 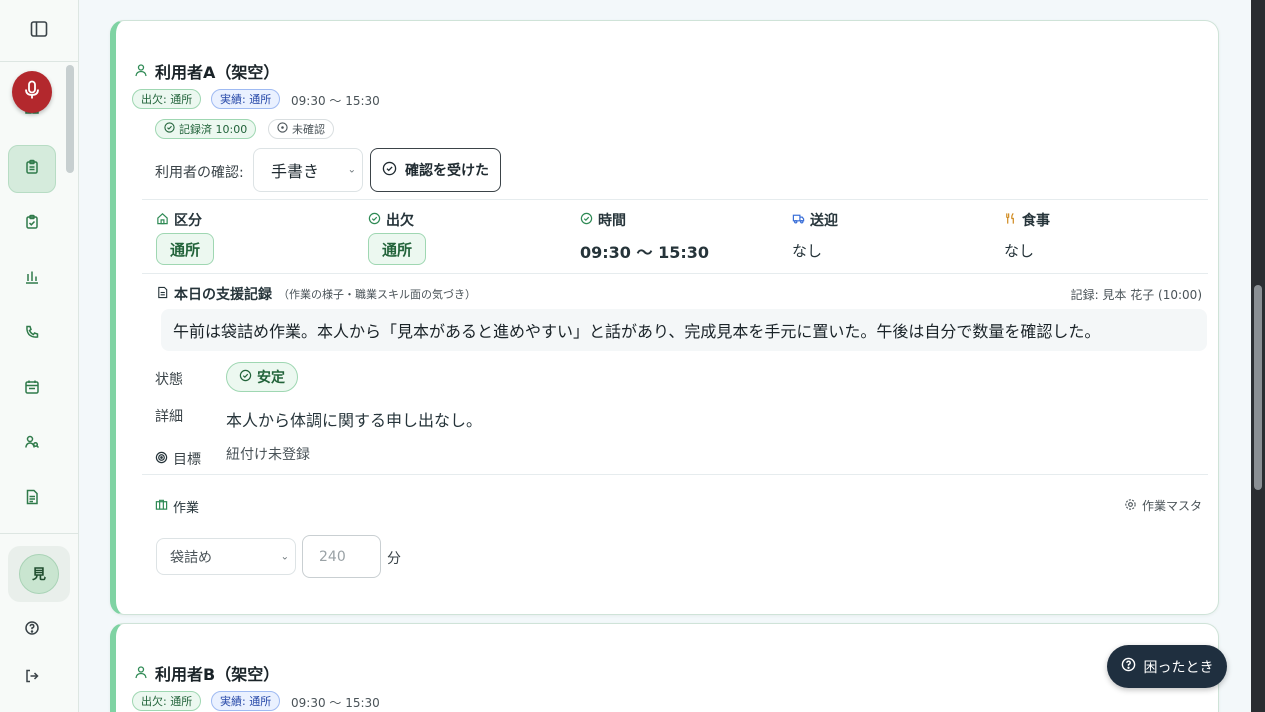 I want to click on help-link, so click(x=32, y=630).